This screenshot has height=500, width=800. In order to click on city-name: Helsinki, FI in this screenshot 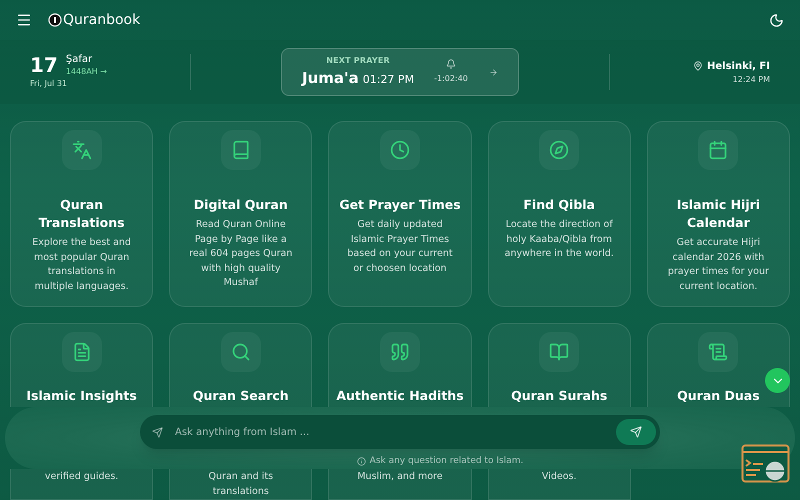, I will do `click(738, 66)`.